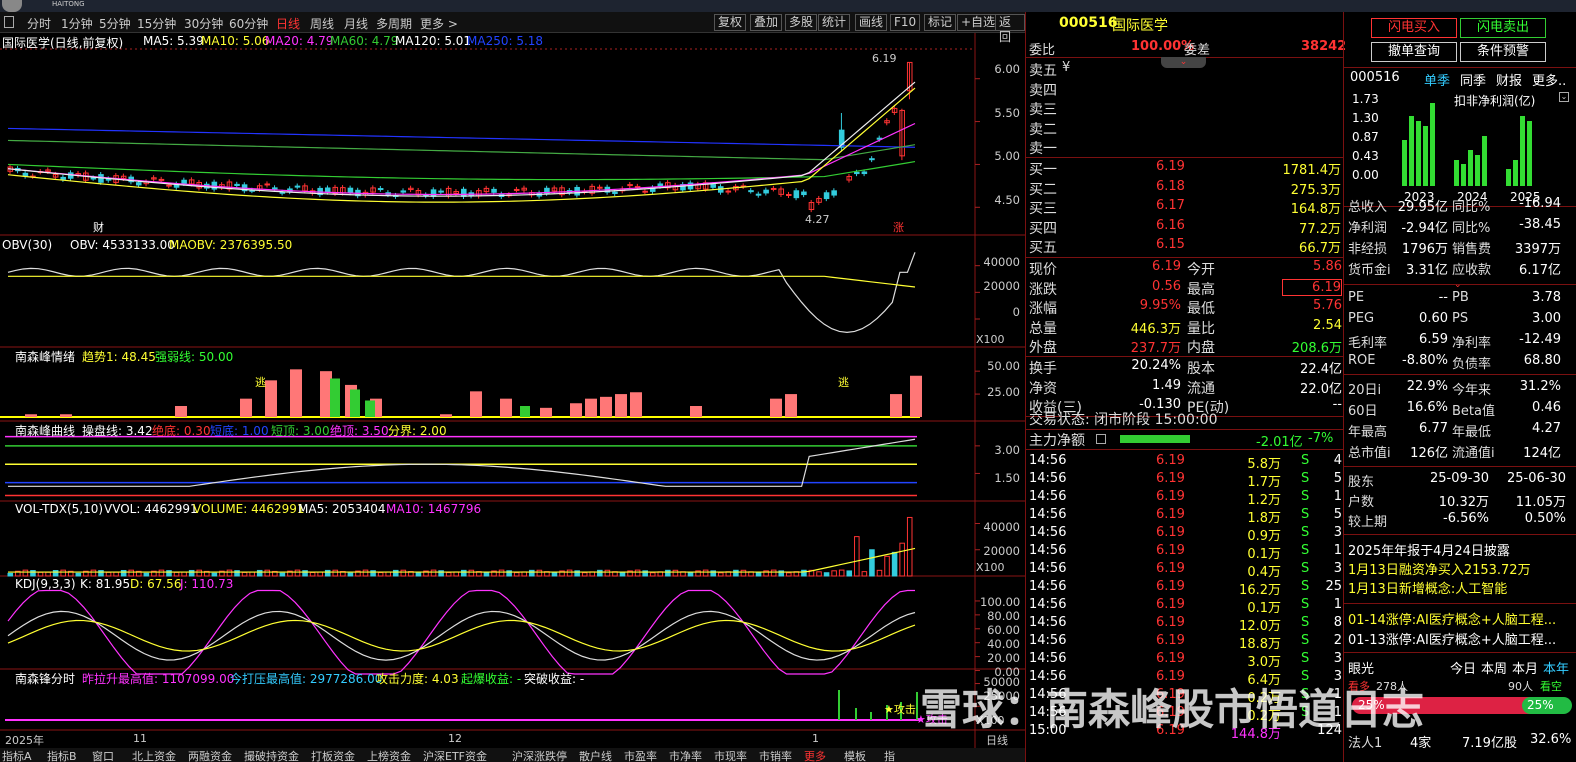 The image size is (1576, 762). I want to click on period-3: 15分钟, so click(156, 23).